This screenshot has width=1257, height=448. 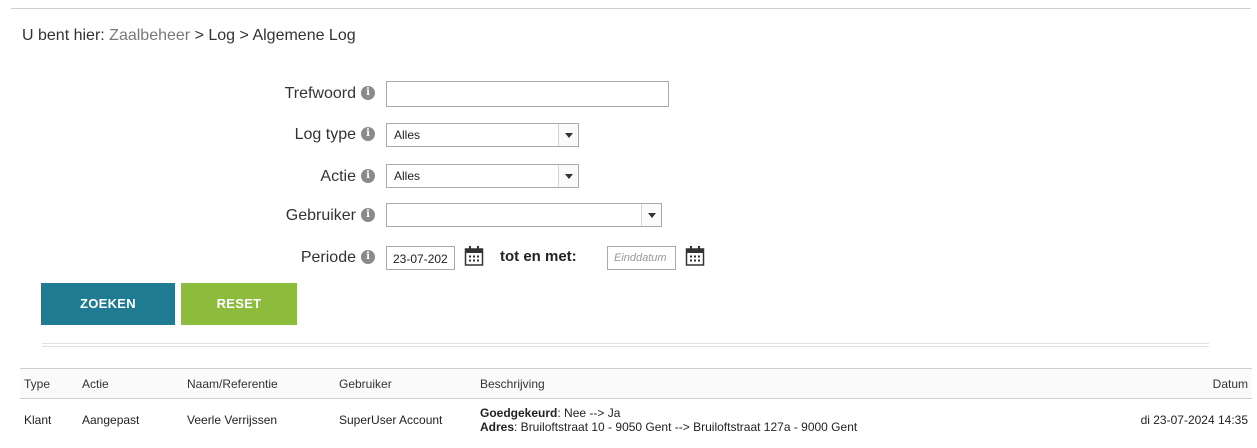 I want to click on keyword-label: Trefwoord i, so click(x=193, y=94).